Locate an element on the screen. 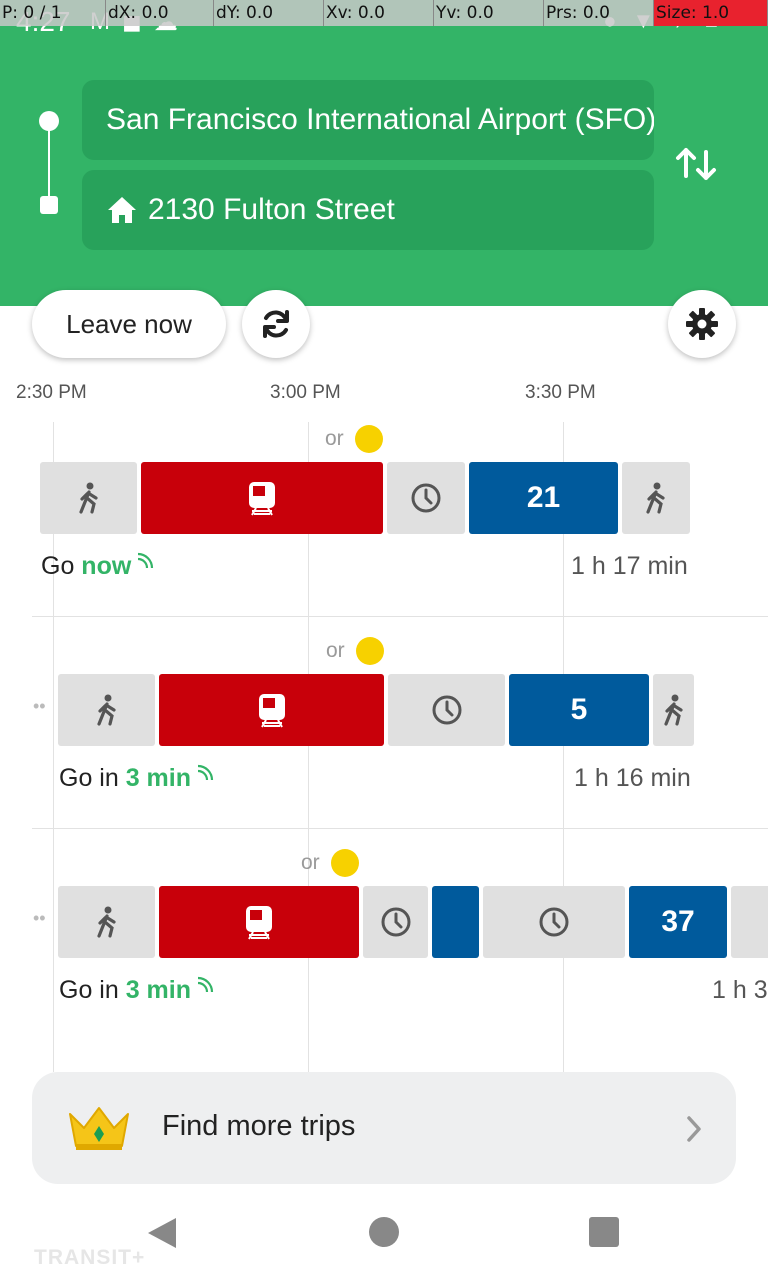 Image resolution: width=768 pixels, height=1280 pixels. trip-duration: 1 h 17 min is located at coordinates (629, 566).